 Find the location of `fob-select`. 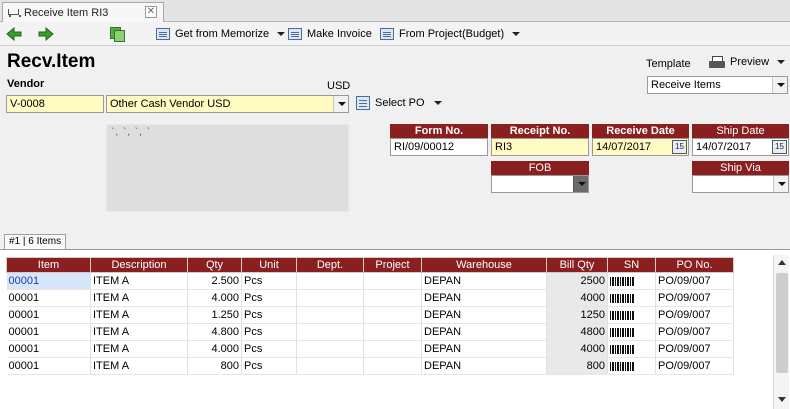

fob-select is located at coordinates (540, 184).